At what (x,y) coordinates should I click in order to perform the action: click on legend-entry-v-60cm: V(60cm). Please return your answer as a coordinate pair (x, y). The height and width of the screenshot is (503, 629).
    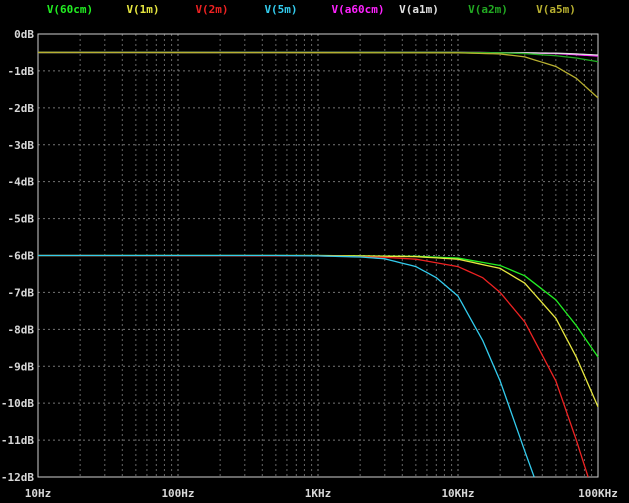
    Looking at the image, I should click on (70, 9).